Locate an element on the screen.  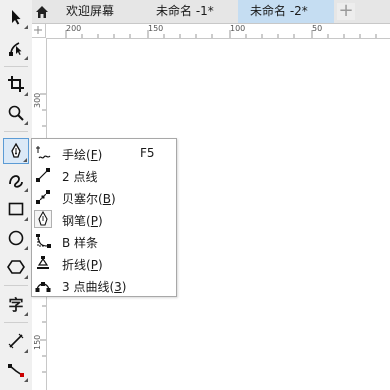
rectangle-tool is located at coordinates (16, 209).